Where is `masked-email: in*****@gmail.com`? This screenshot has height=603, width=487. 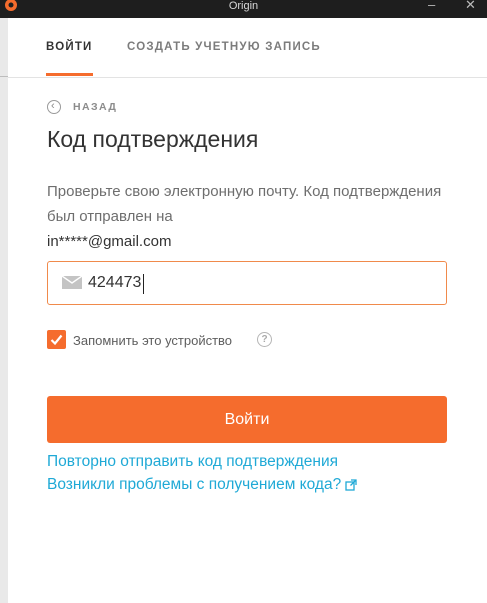 masked-email: in*****@gmail.com is located at coordinates (109, 241).